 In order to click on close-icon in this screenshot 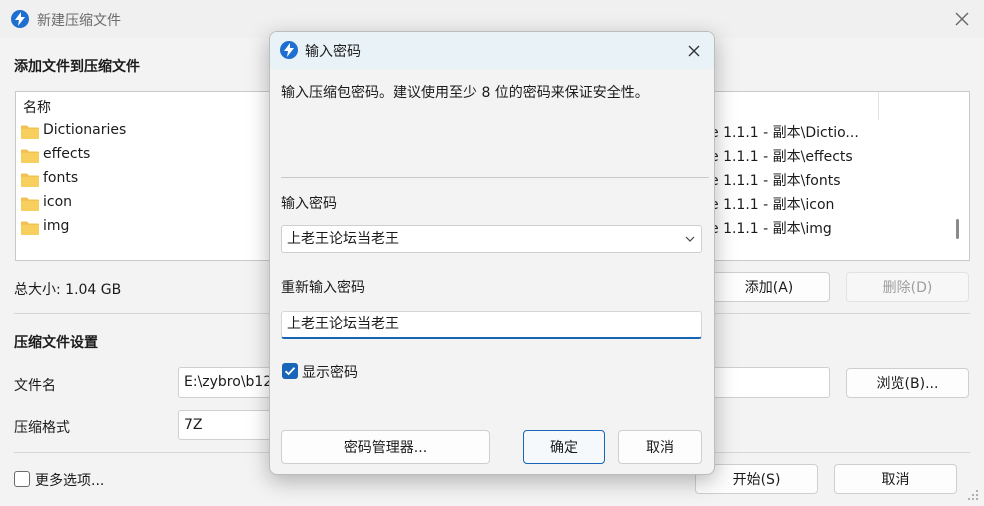, I will do `click(962, 19)`.